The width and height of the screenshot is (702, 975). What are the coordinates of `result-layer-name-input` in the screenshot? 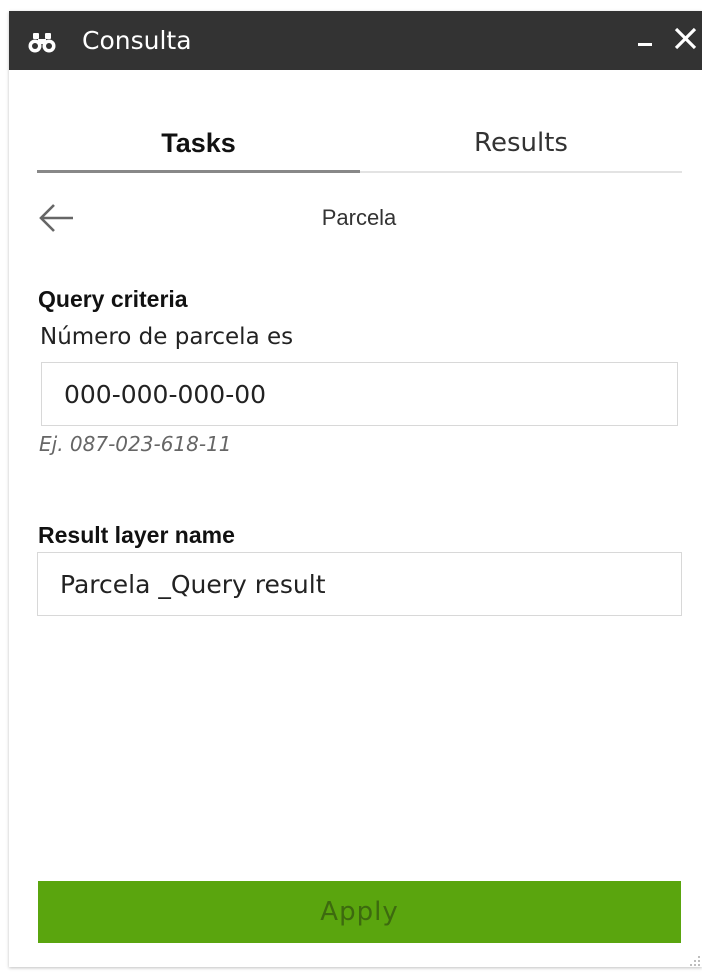 It's located at (359, 584).